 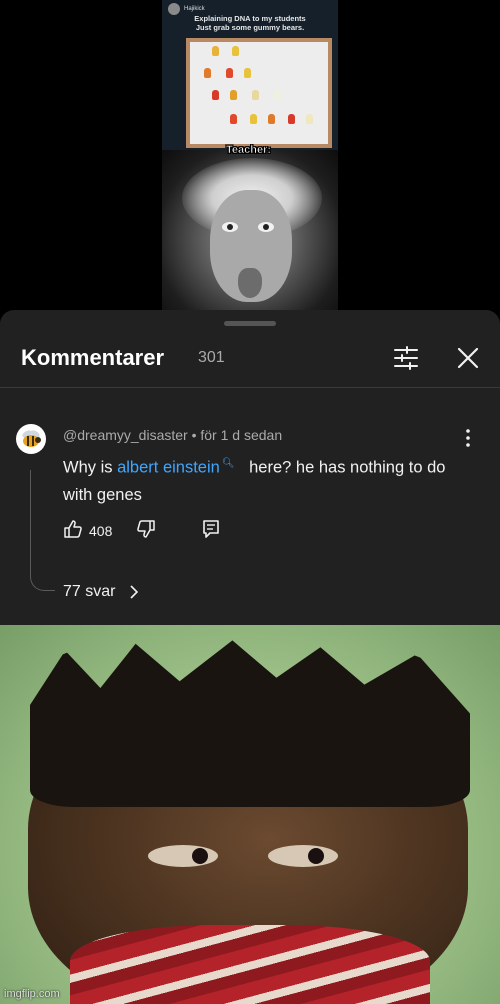 I want to click on bee-avatar-icon, so click(x=31, y=438).